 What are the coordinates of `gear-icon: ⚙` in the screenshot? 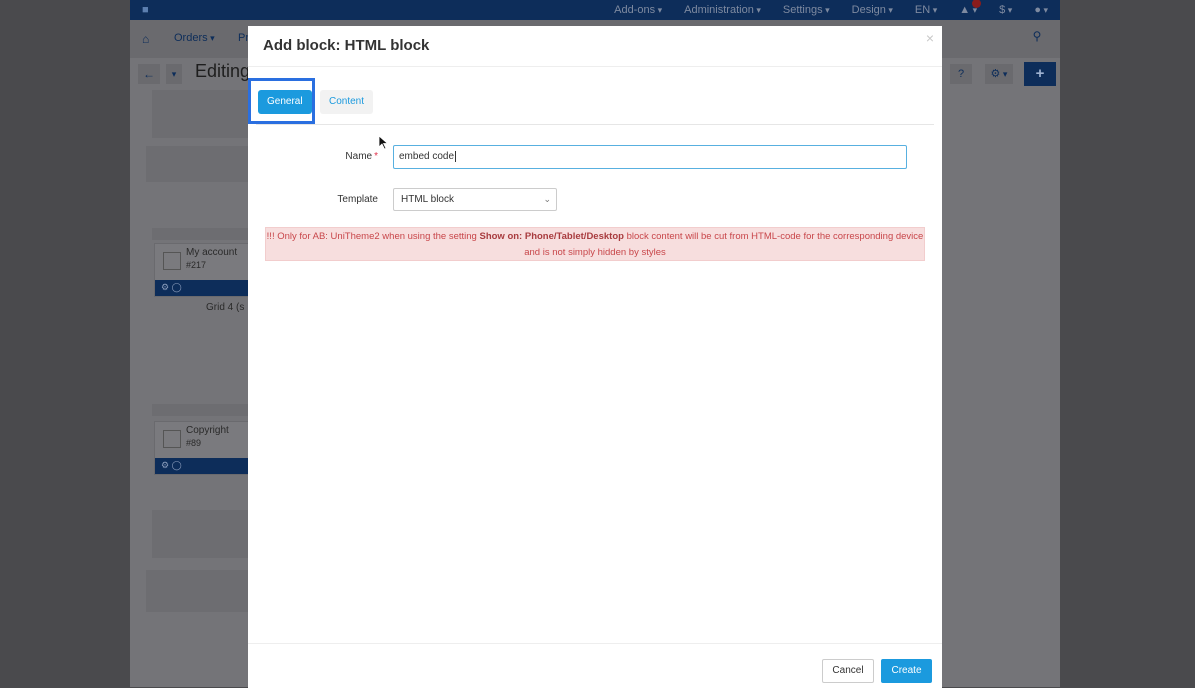 It's located at (999, 74).